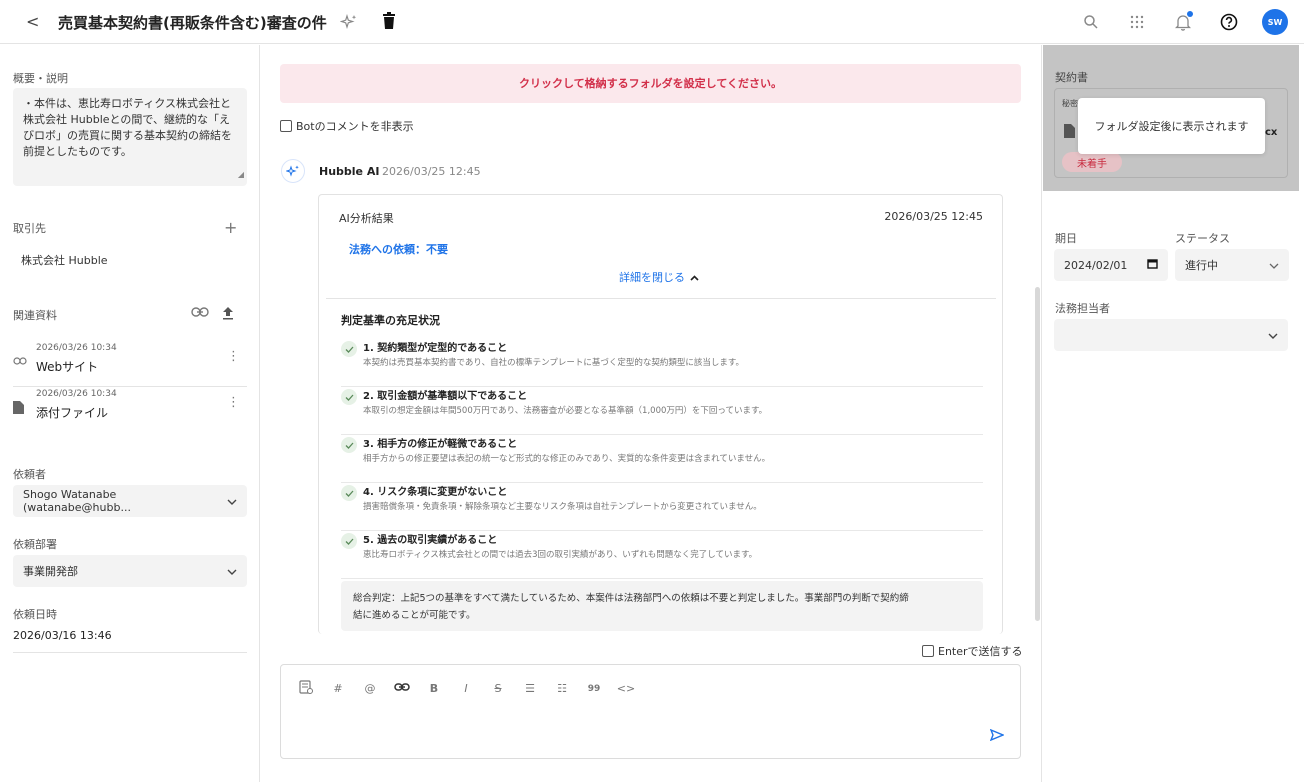 The height and width of the screenshot is (782, 1304). I want to click on send-icon, so click(997, 736).